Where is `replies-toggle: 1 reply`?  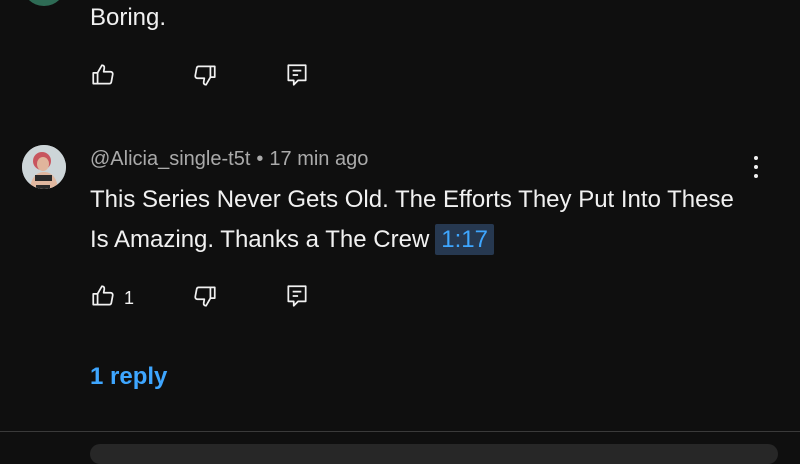 replies-toggle: 1 reply is located at coordinates (128, 377).